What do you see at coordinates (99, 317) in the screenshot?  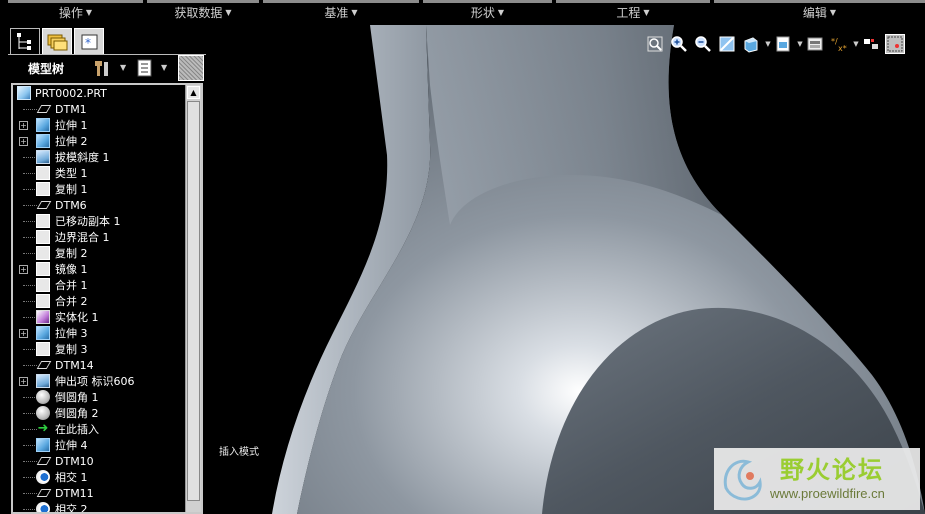 I see `tree-item: 实体化 1` at bounding box center [99, 317].